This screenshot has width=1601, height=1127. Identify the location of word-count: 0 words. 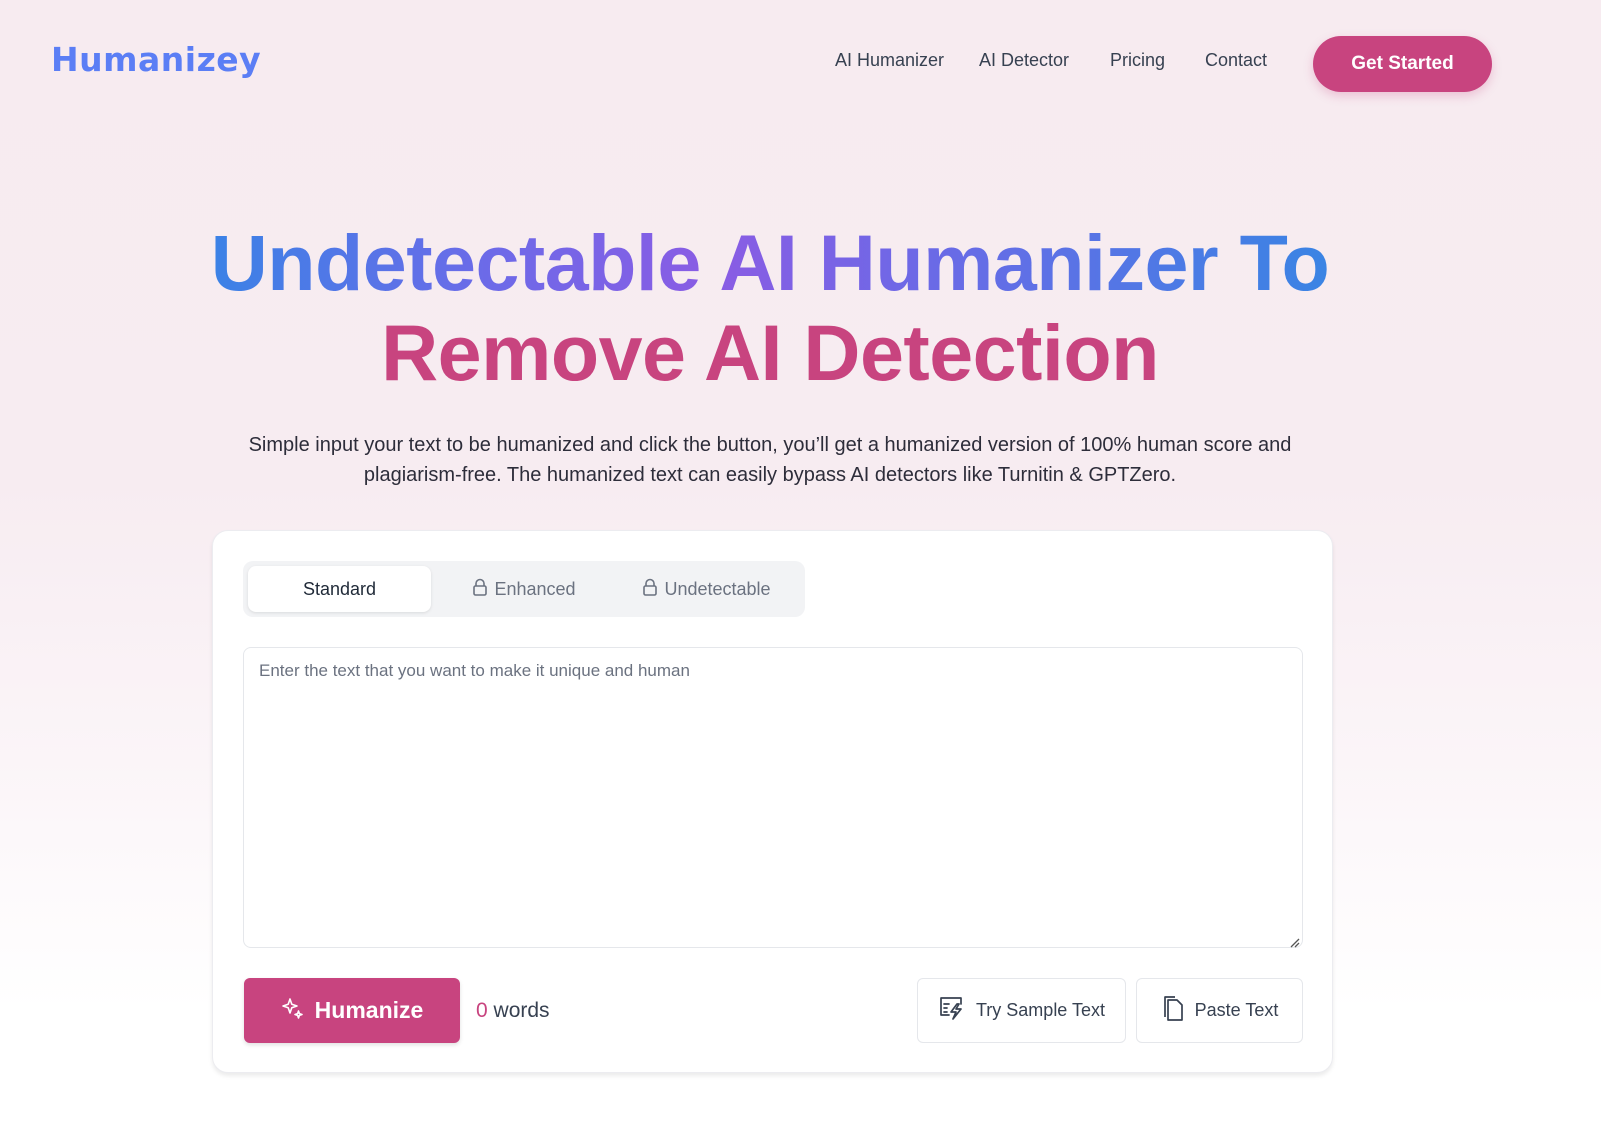
(513, 1011).